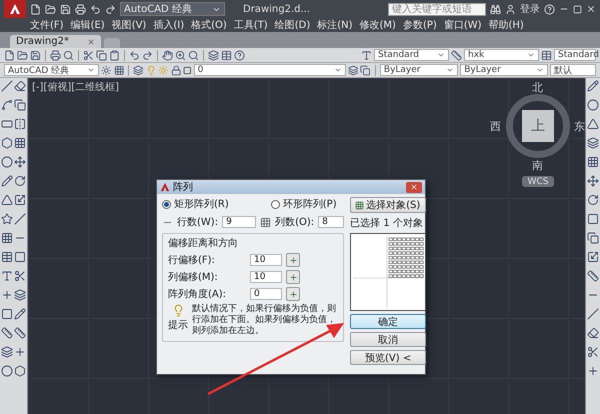  Describe the element at coordinates (9, 55) in the screenshot. I see `new-file-icon` at that location.